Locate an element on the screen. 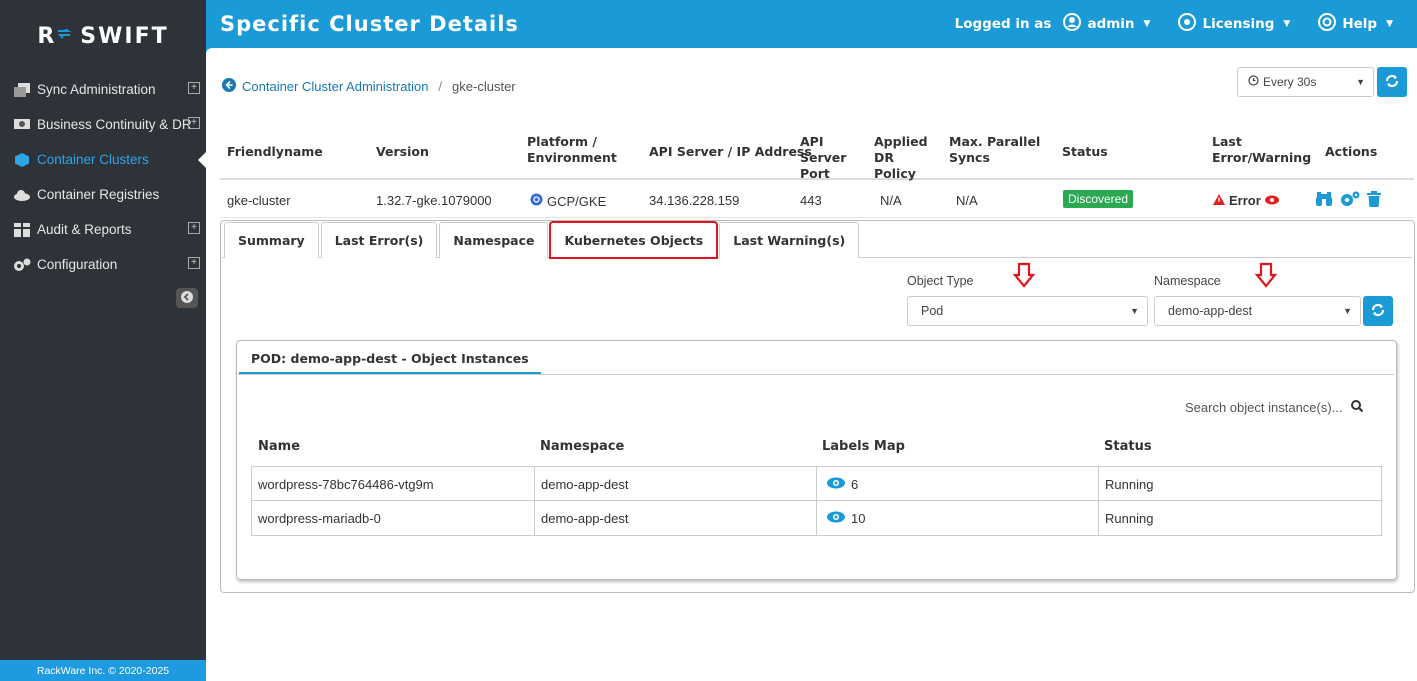 The height and width of the screenshot is (681, 1417). cluster-friendlyname: gke-cluster is located at coordinates (259, 200).